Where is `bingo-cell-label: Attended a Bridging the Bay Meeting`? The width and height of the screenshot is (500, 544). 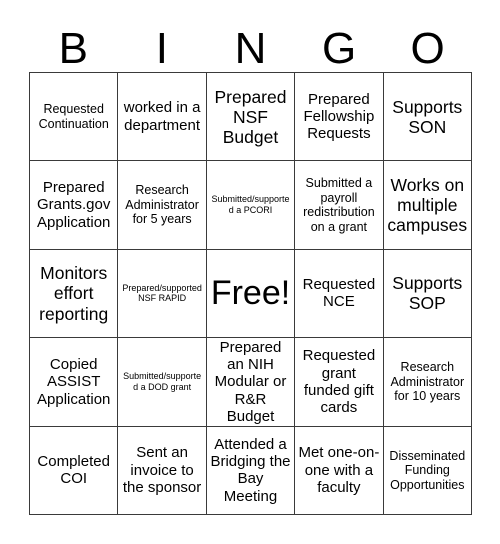
bingo-cell-label: Attended a Bridging the Bay Meeting is located at coordinates (250, 470).